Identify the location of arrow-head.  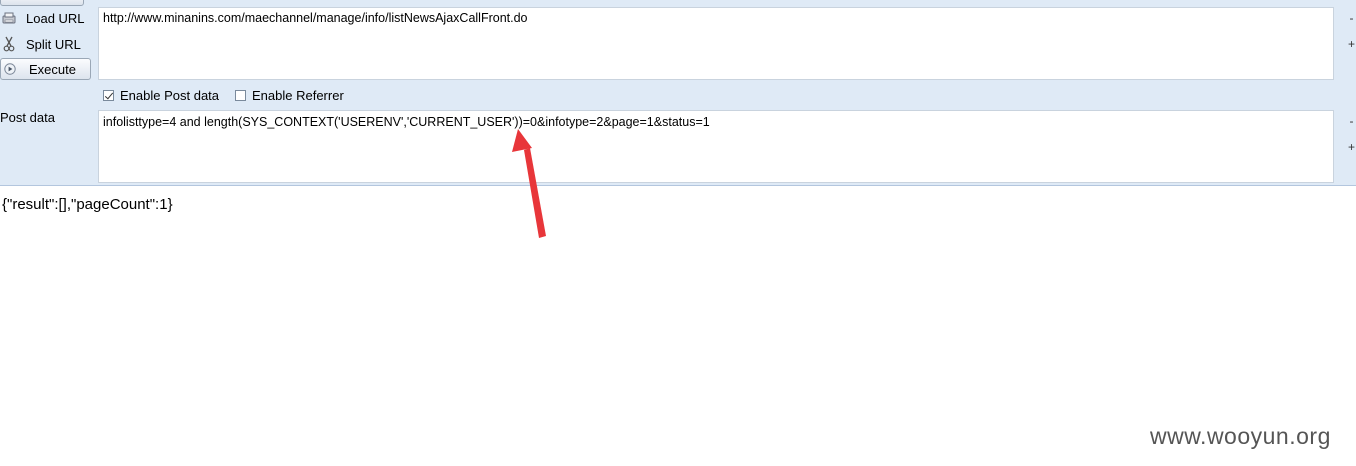
(522, 140).